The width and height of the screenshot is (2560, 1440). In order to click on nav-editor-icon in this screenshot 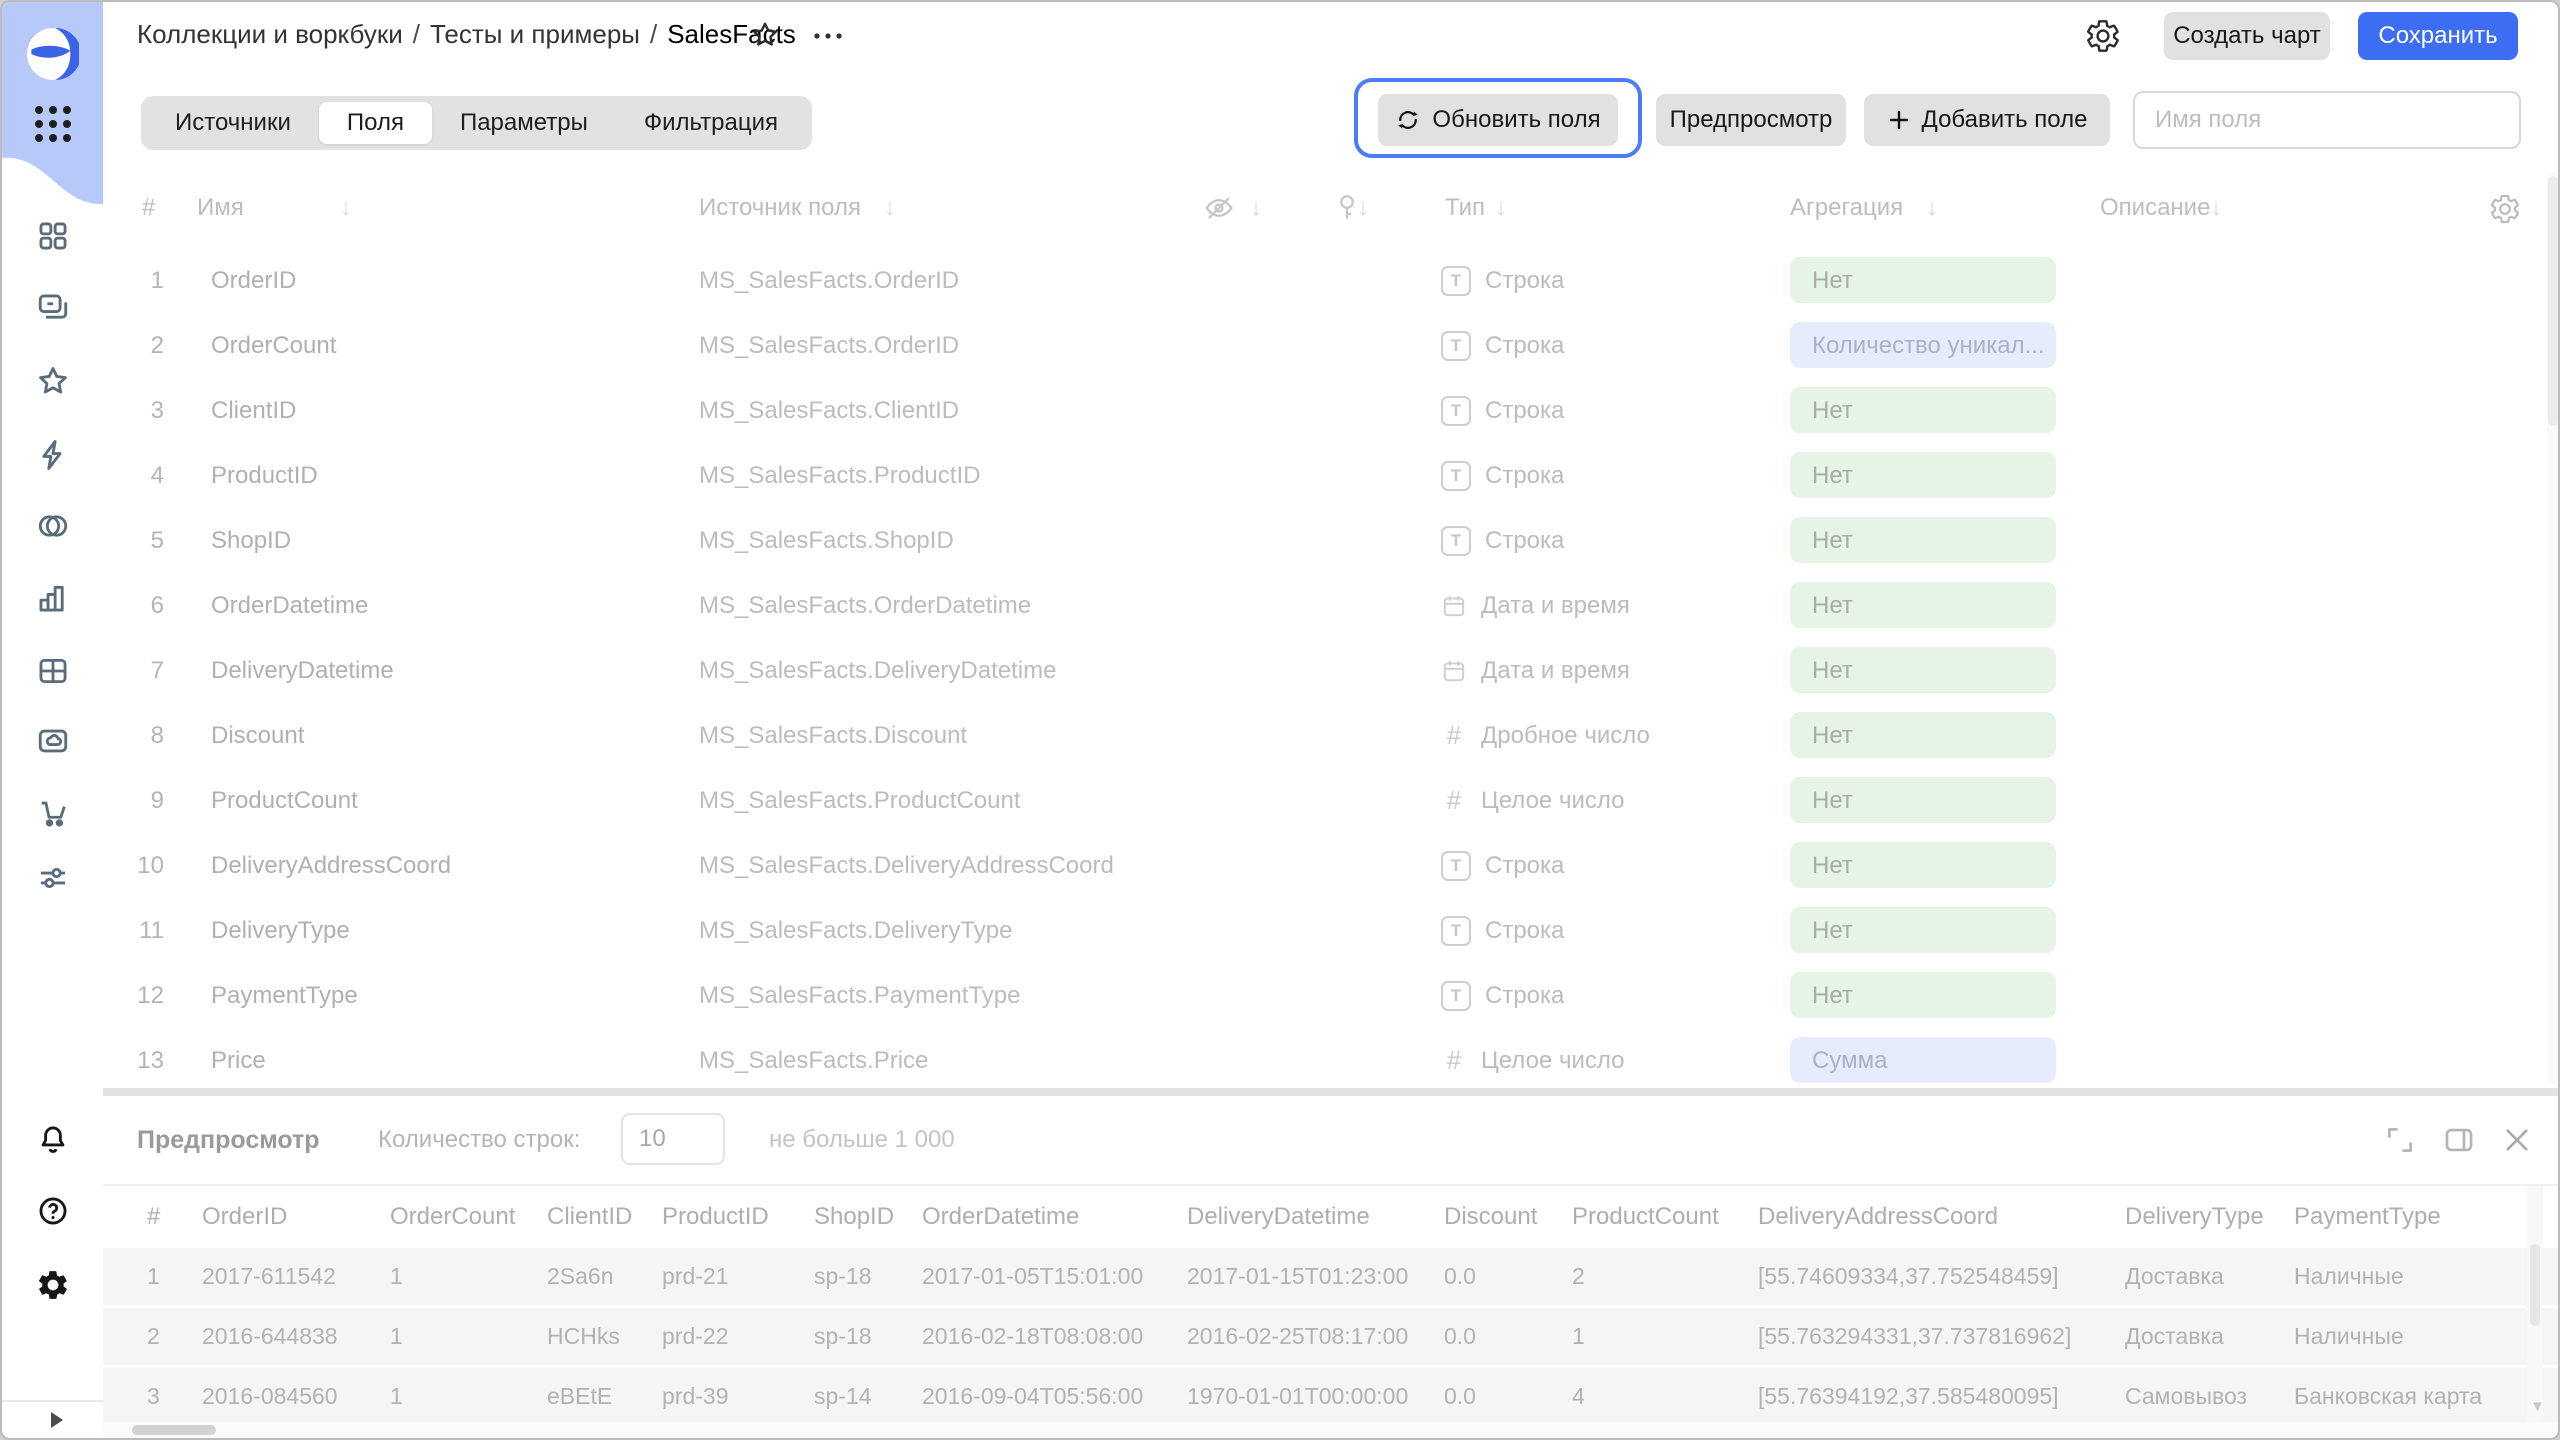, I will do `click(52, 455)`.